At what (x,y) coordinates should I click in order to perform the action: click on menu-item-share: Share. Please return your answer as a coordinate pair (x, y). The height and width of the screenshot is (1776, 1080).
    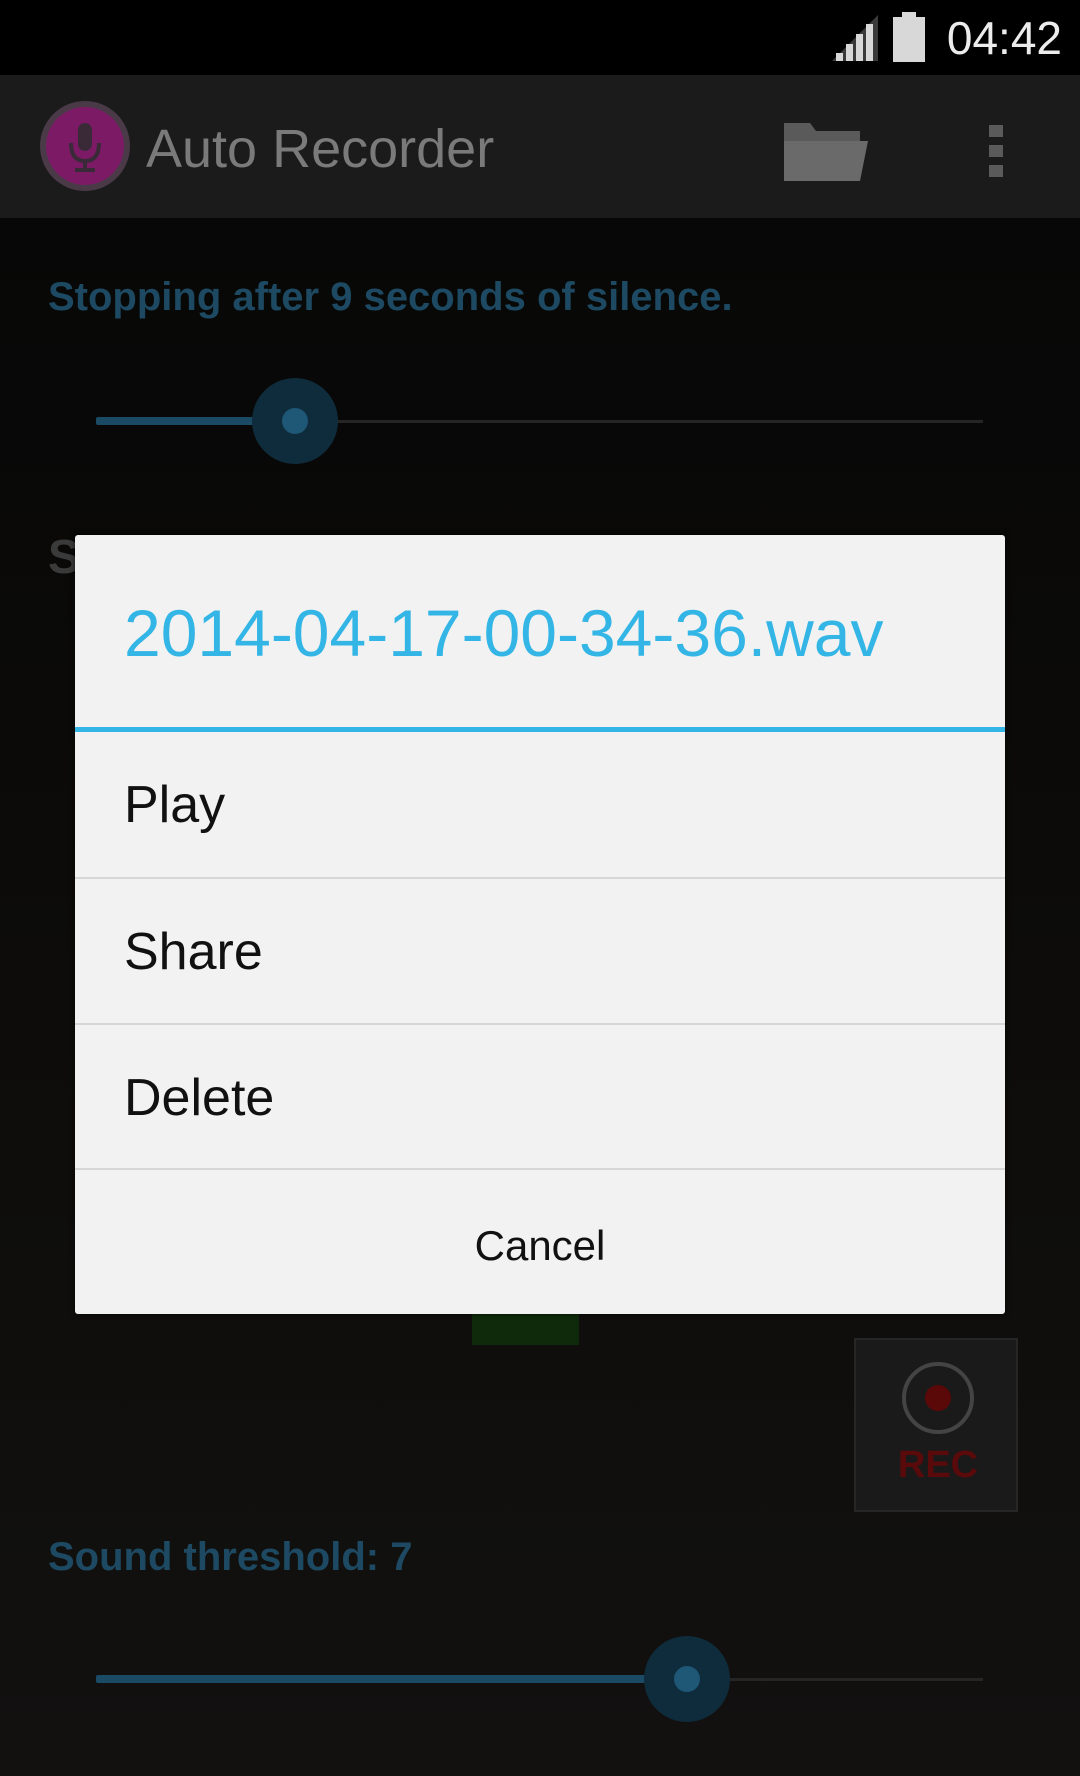
    Looking at the image, I should click on (540, 951).